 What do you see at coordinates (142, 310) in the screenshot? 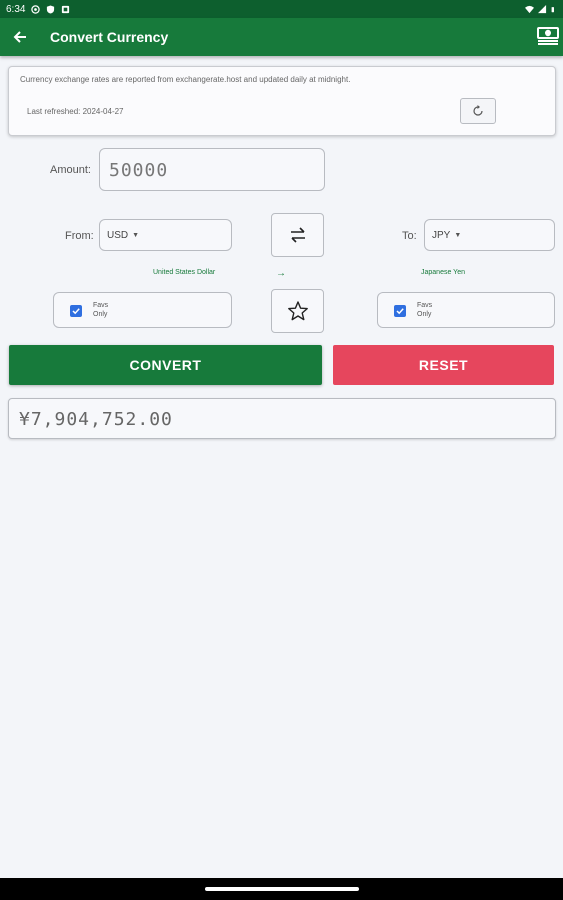
I see `from-favs-only-toggle: Favs Only` at bounding box center [142, 310].